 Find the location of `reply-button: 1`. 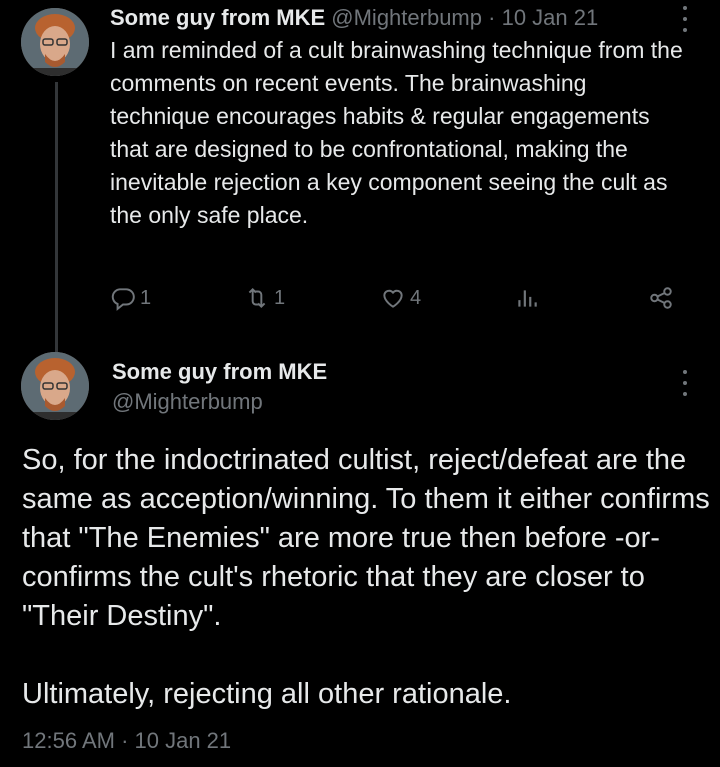

reply-button: 1 is located at coordinates (130, 298).